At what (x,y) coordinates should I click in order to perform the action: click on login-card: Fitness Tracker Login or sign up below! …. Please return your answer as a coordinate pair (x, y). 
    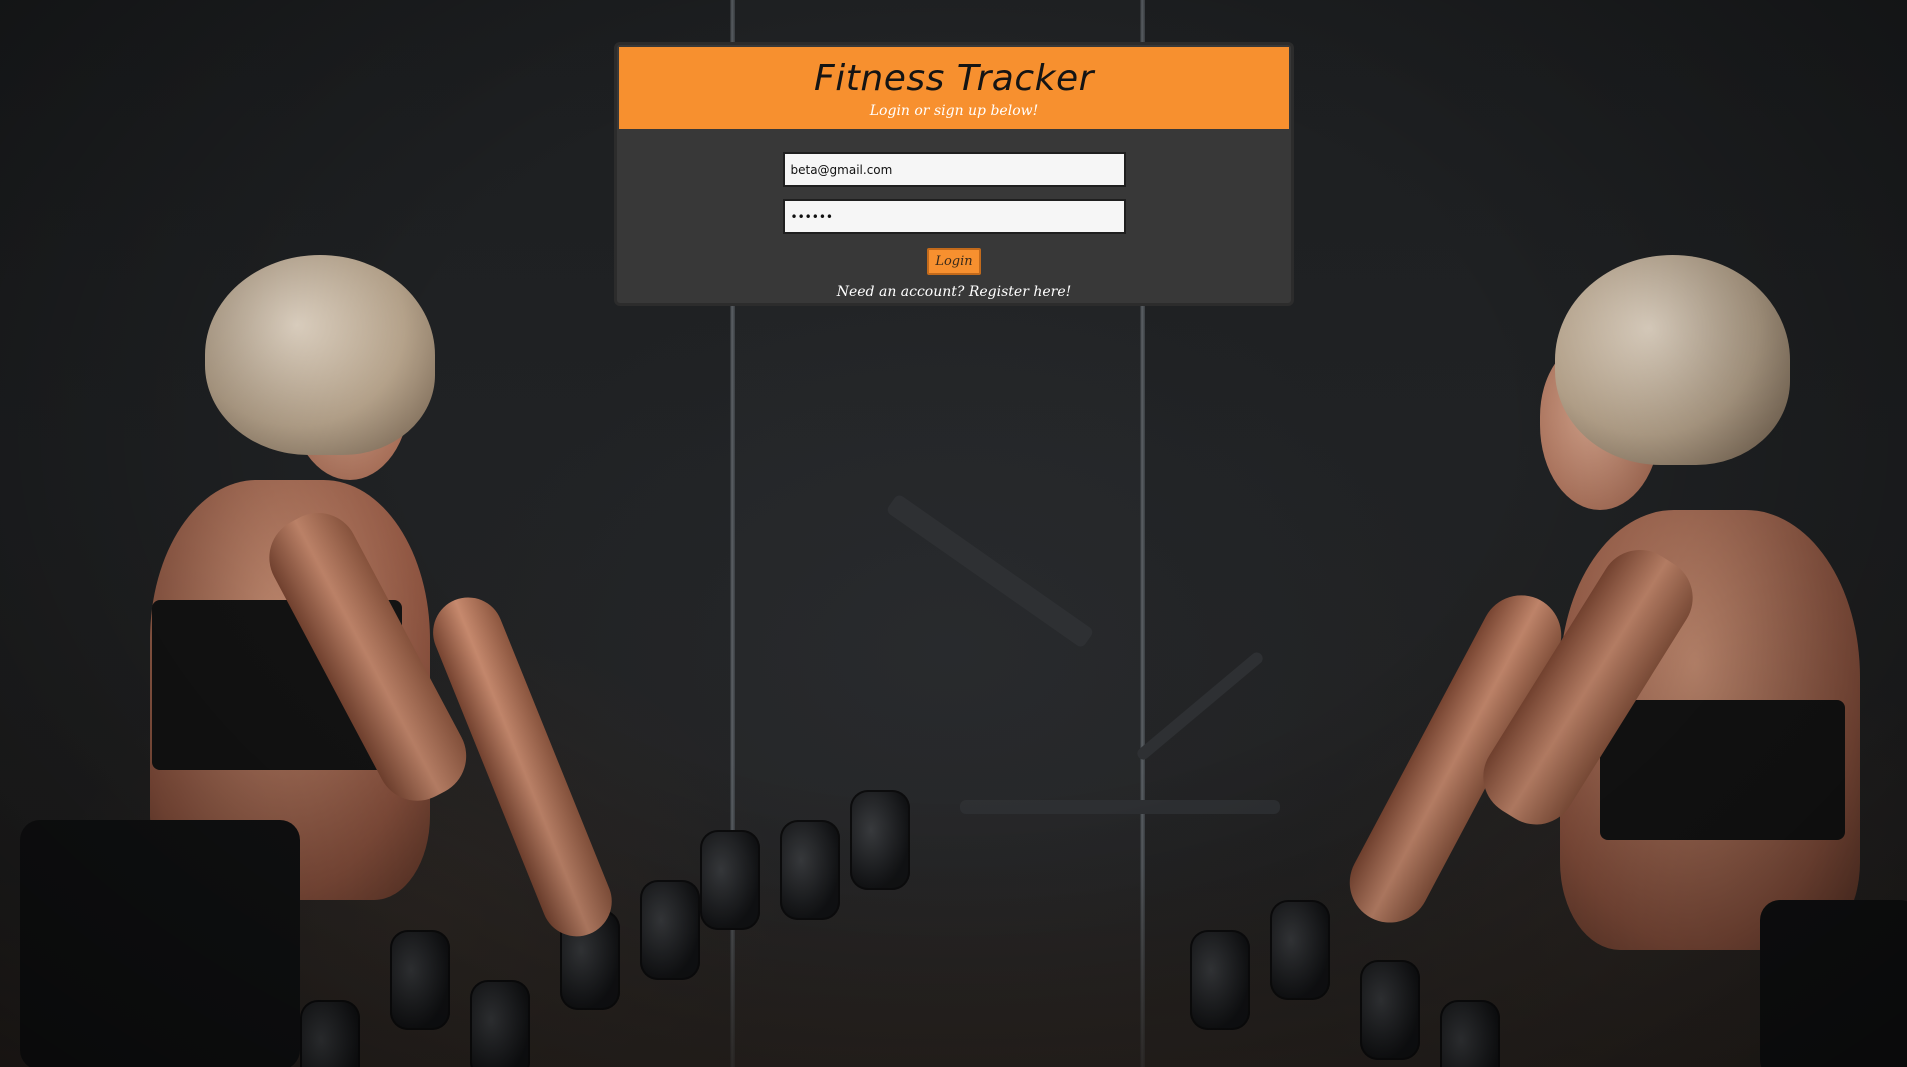
    Looking at the image, I should click on (954, 174).